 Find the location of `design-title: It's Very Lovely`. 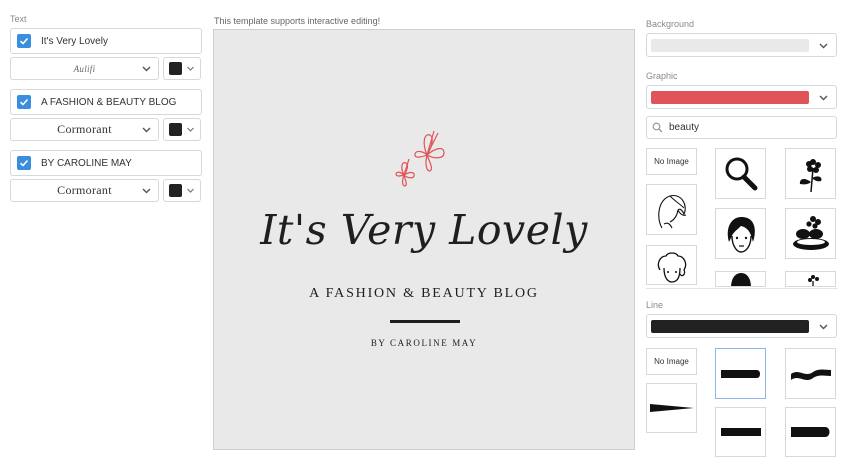

design-title: It's Very Lovely is located at coordinates (424, 230).